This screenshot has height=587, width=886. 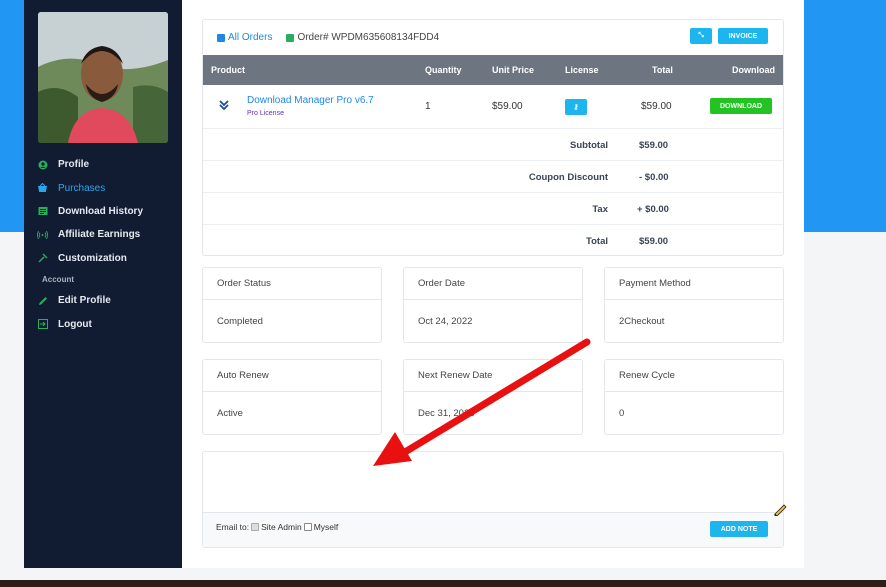 What do you see at coordinates (597, 241) in the screenshot?
I see `summary-label: Total` at bounding box center [597, 241].